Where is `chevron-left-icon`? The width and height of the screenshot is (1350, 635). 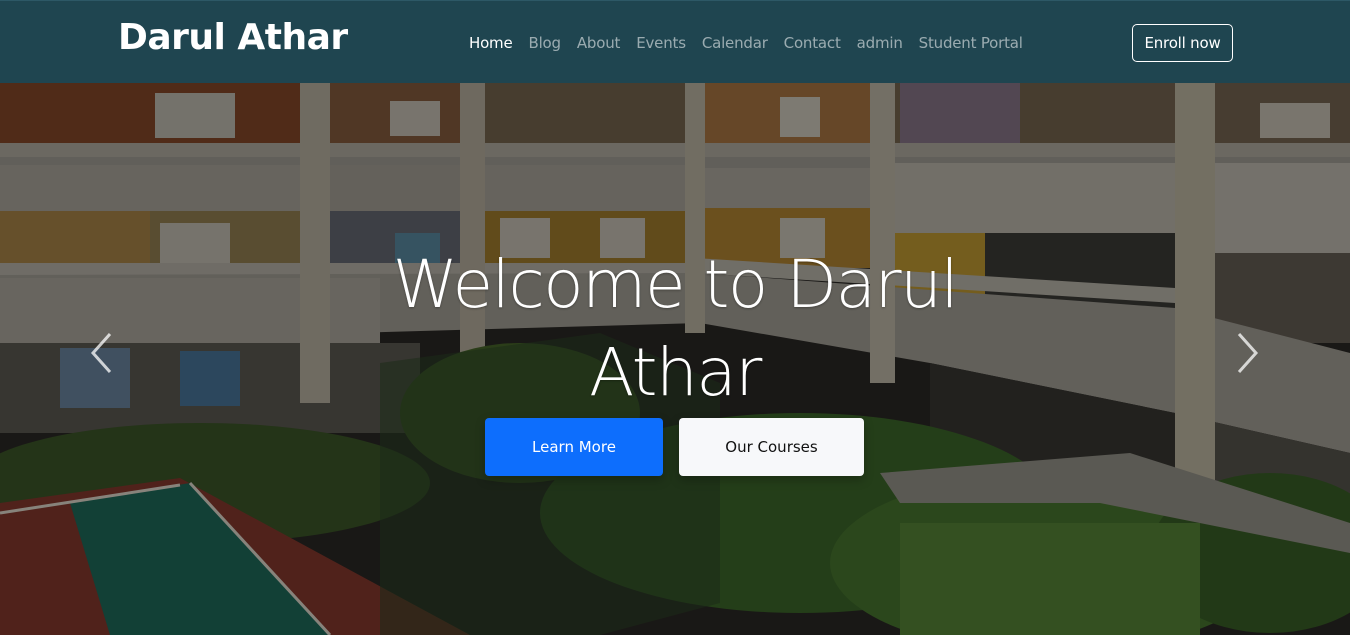 chevron-left-icon is located at coordinates (101, 353).